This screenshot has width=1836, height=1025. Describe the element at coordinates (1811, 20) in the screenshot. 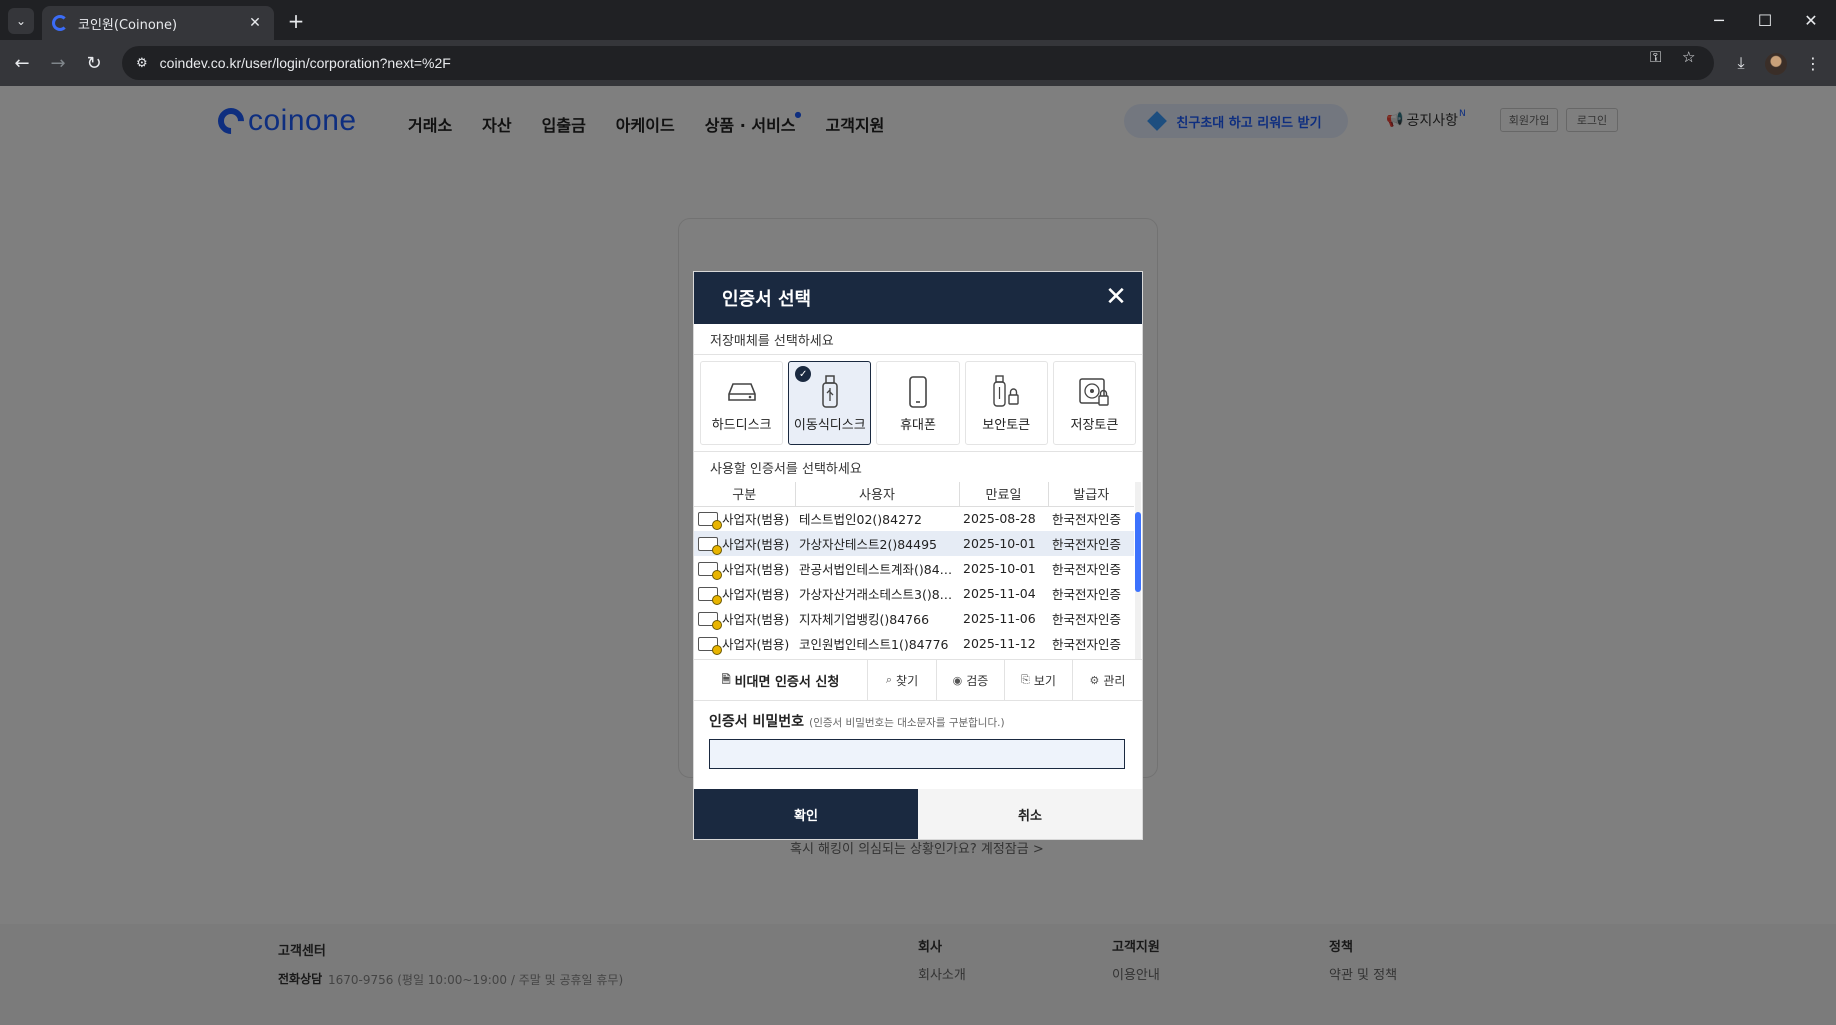

I see `window-close-button: ✕` at that location.